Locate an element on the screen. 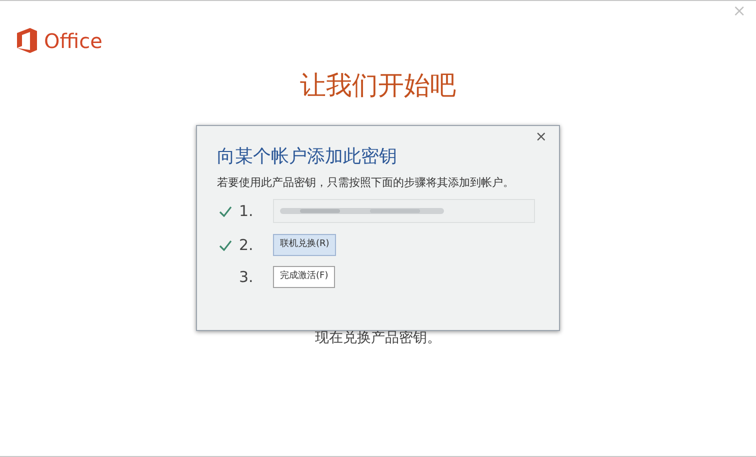  step-button: 完成激活(F) is located at coordinates (304, 277).